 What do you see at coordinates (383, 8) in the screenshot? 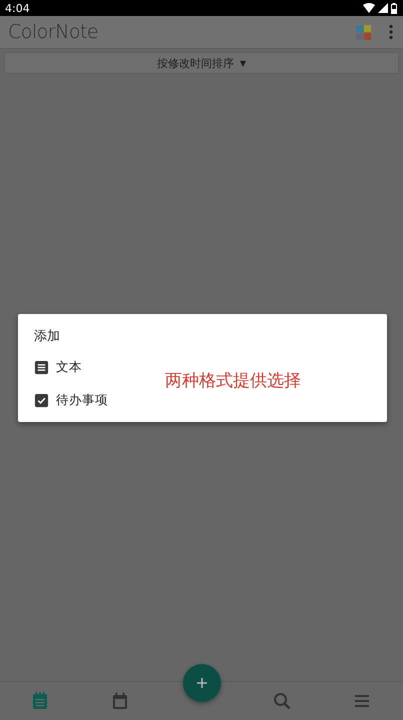
I see `signal-icon` at bounding box center [383, 8].